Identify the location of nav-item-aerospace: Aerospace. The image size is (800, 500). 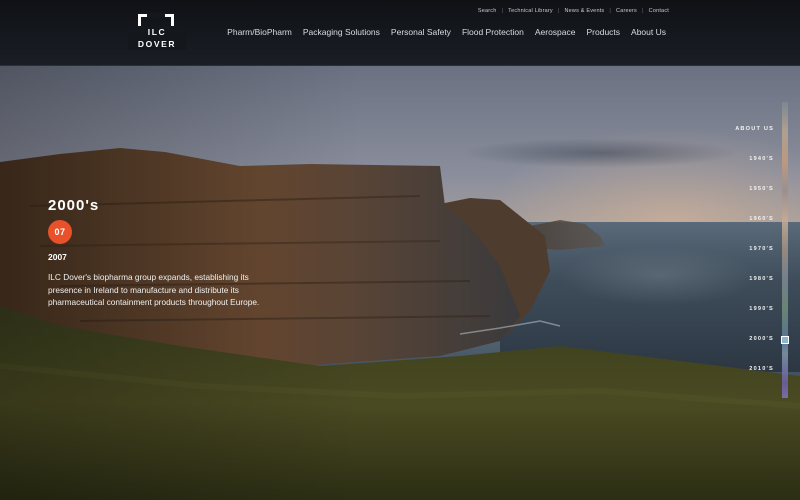
(555, 32).